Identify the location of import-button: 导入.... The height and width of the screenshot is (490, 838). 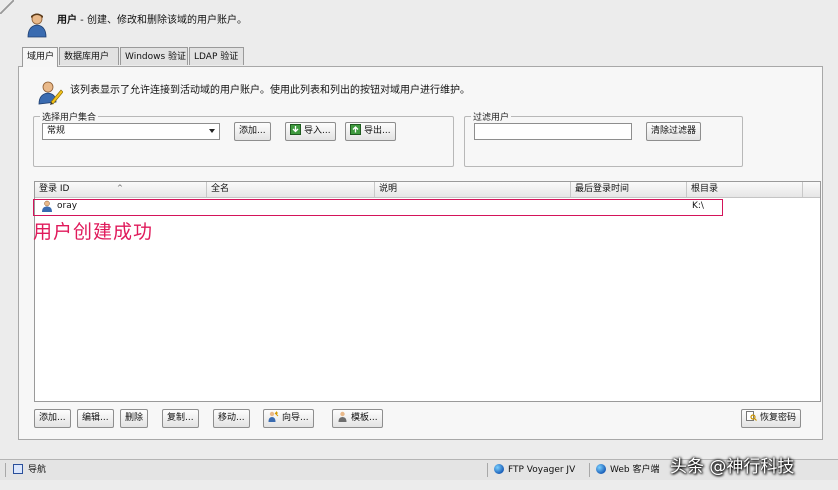
(310, 131).